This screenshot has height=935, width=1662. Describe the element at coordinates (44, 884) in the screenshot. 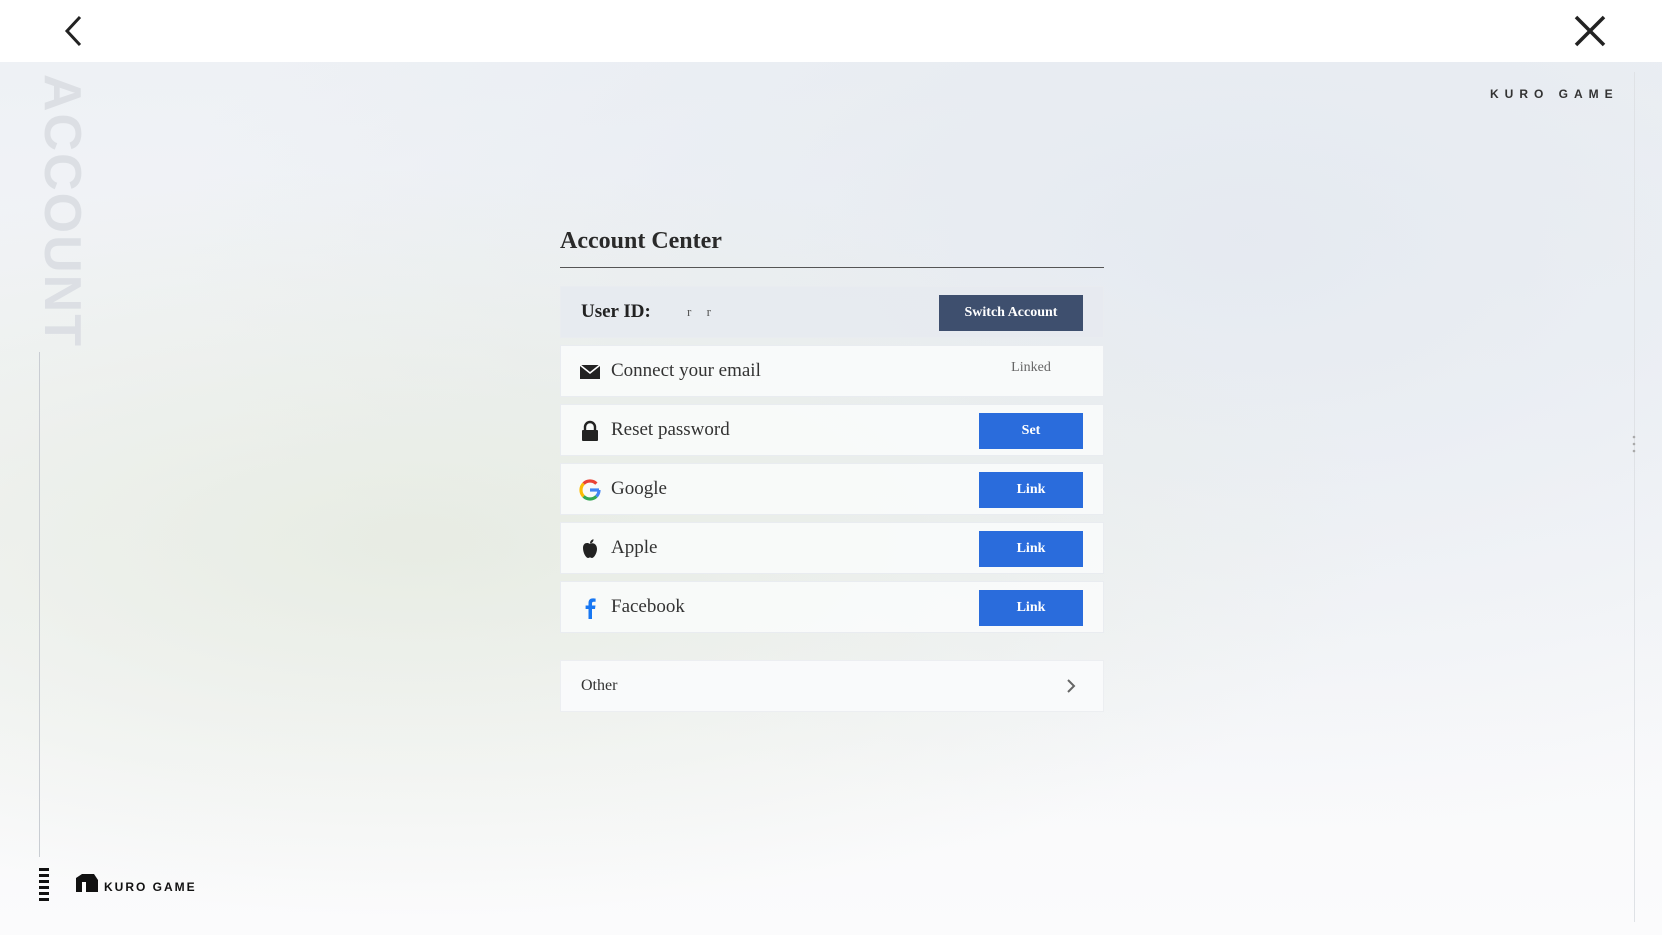

I see `stripes-icon` at that location.